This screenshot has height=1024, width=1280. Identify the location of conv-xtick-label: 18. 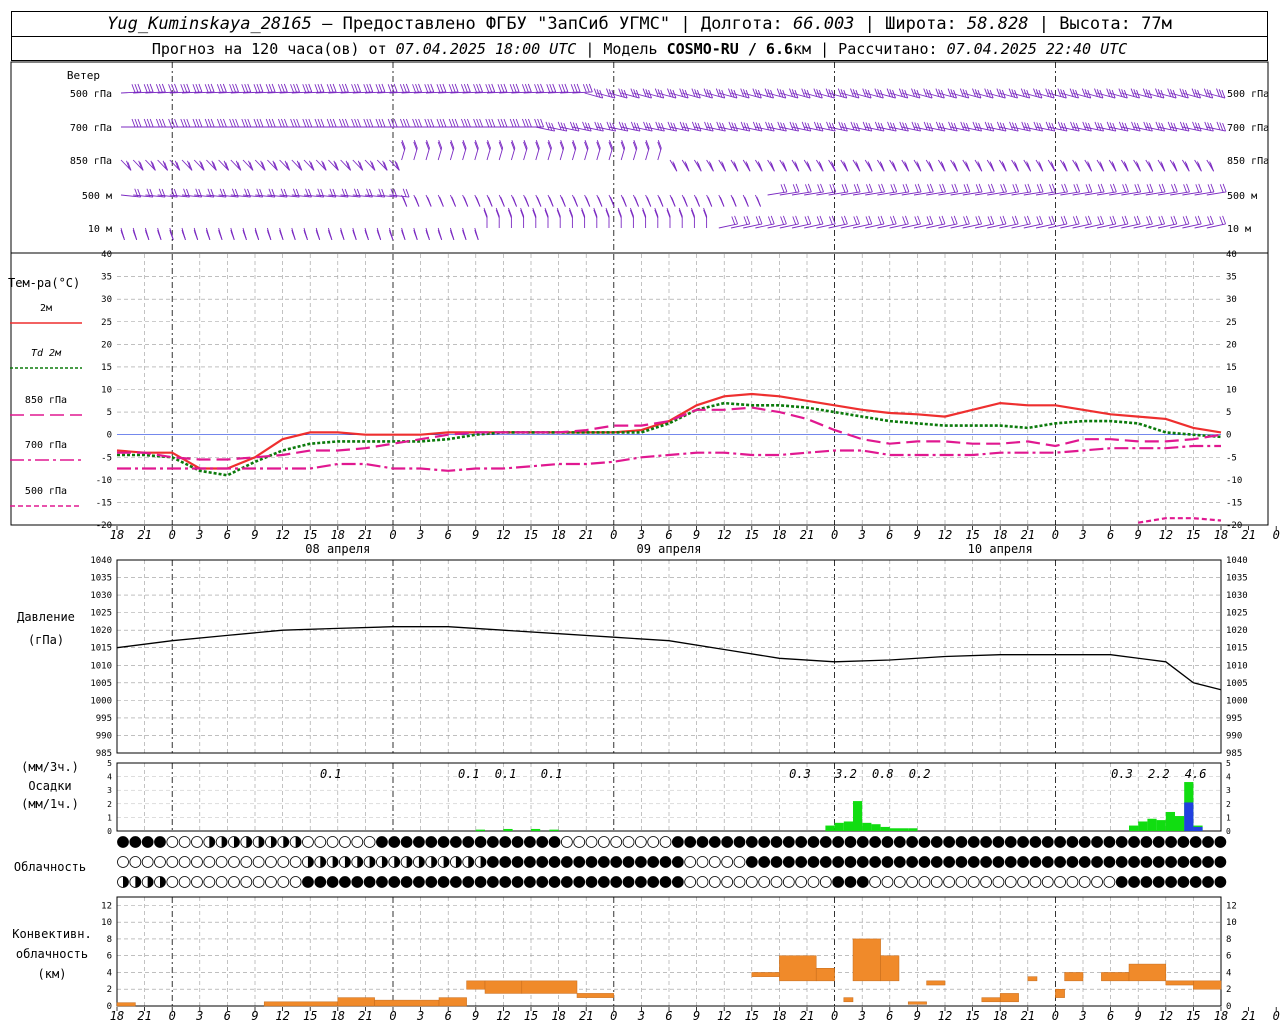
(558, 1016).